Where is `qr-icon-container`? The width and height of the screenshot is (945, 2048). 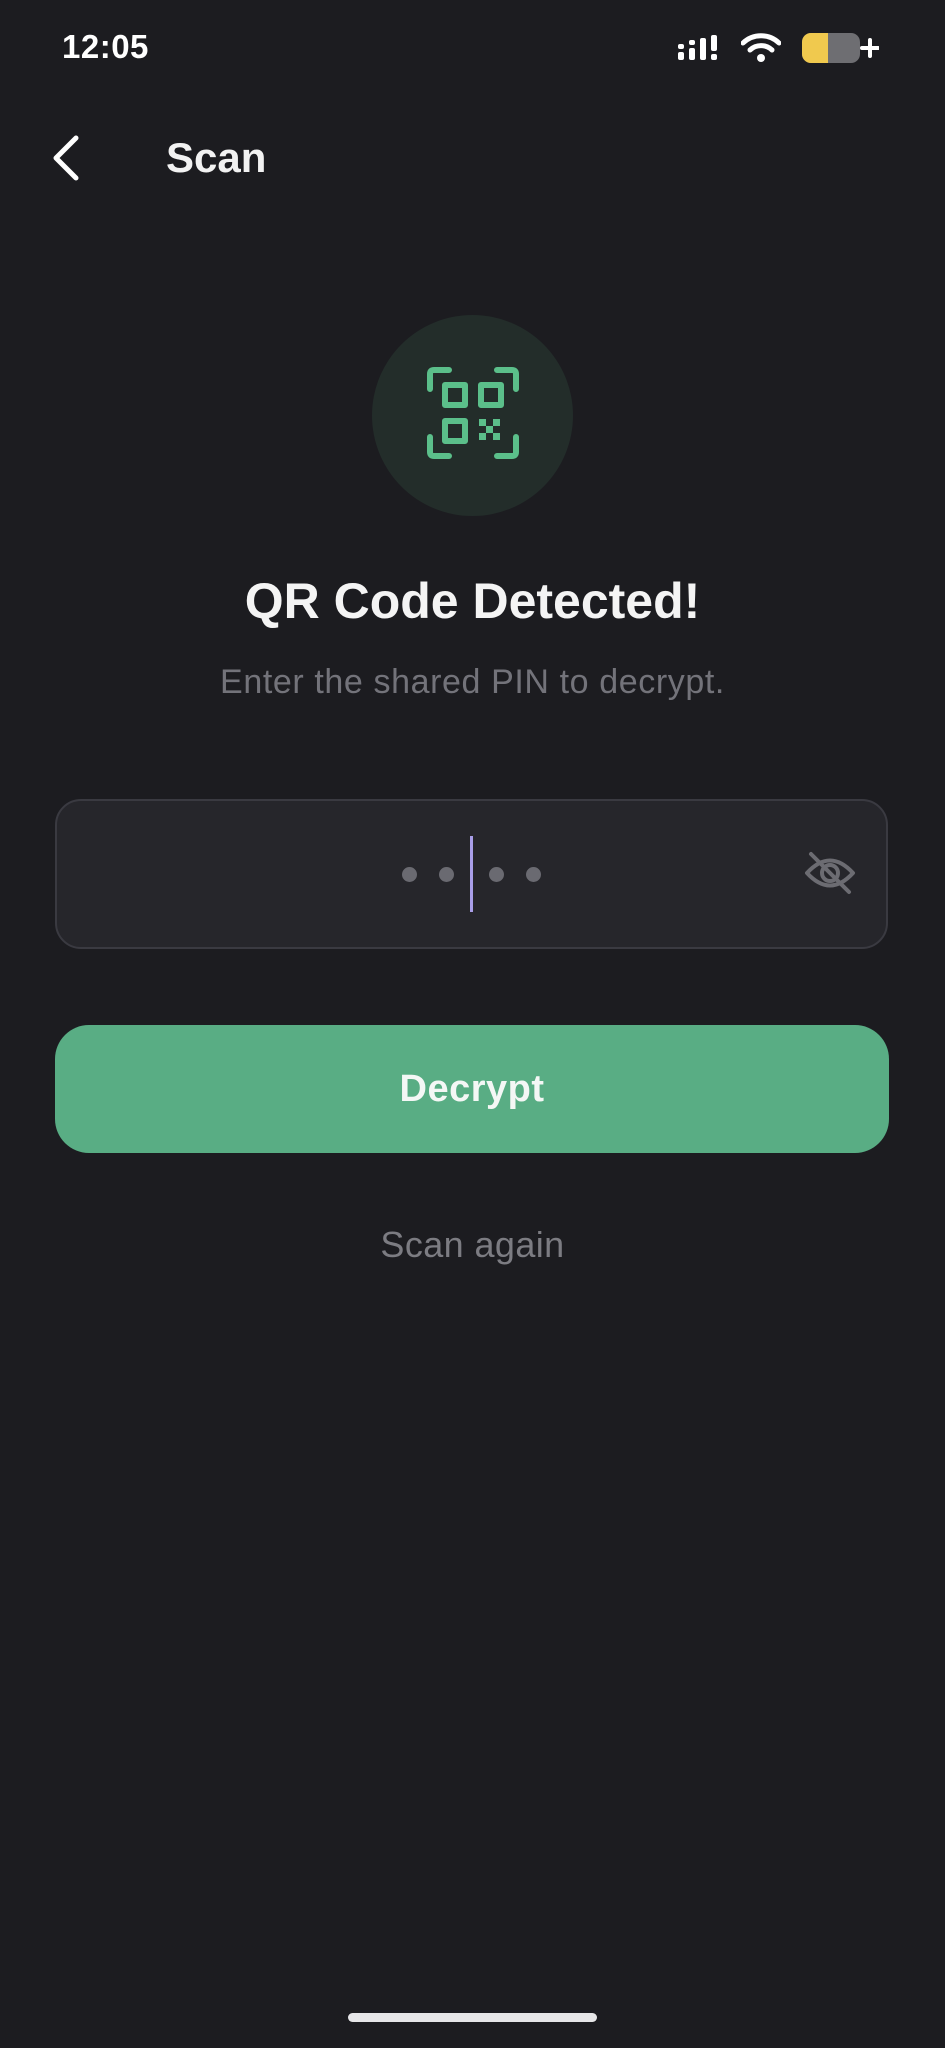
qr-icon-container is located at coordinates (472, 415).